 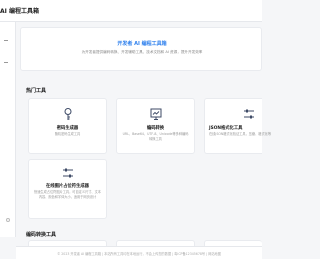 I want to click on card-description: 在线JSON格式化验证工具，压缩、格式化等, so click(x=240, y=134).